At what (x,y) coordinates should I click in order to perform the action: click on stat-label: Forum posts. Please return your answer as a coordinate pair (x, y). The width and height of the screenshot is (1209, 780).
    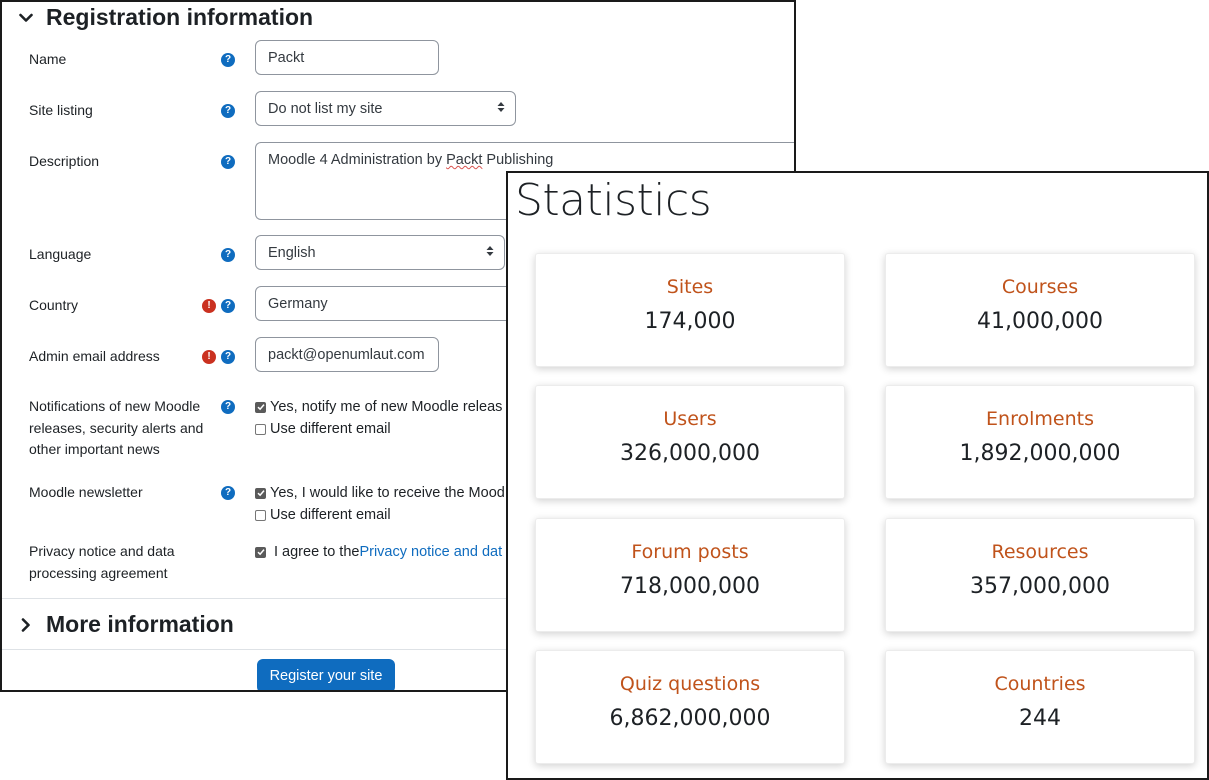
    Looking at the image, I should click on (690, 552).